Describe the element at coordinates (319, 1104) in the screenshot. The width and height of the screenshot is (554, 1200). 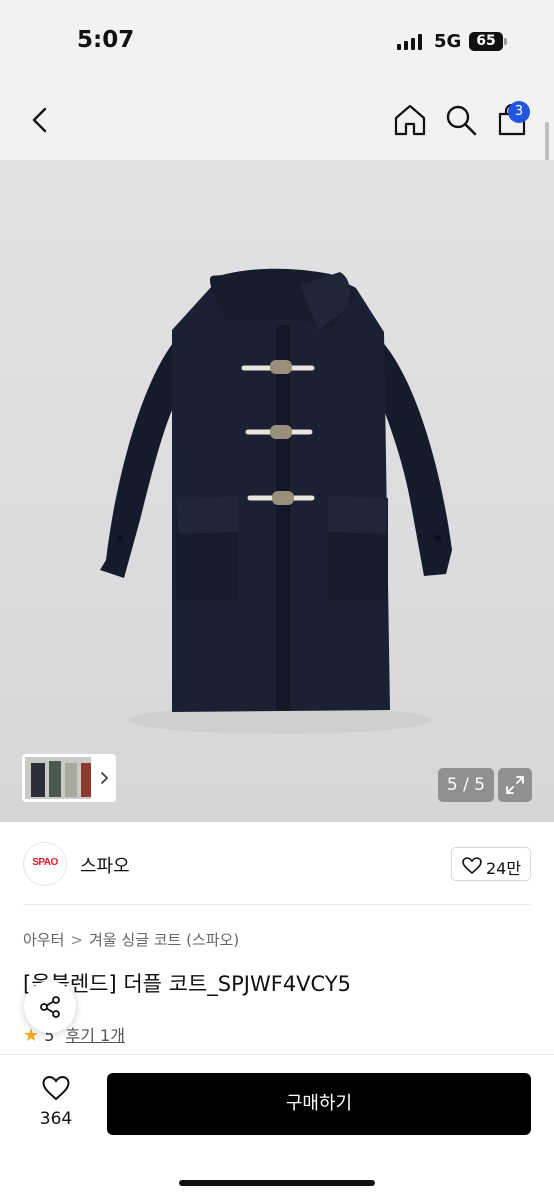
I see `buy-button: 구매하기` at that location.